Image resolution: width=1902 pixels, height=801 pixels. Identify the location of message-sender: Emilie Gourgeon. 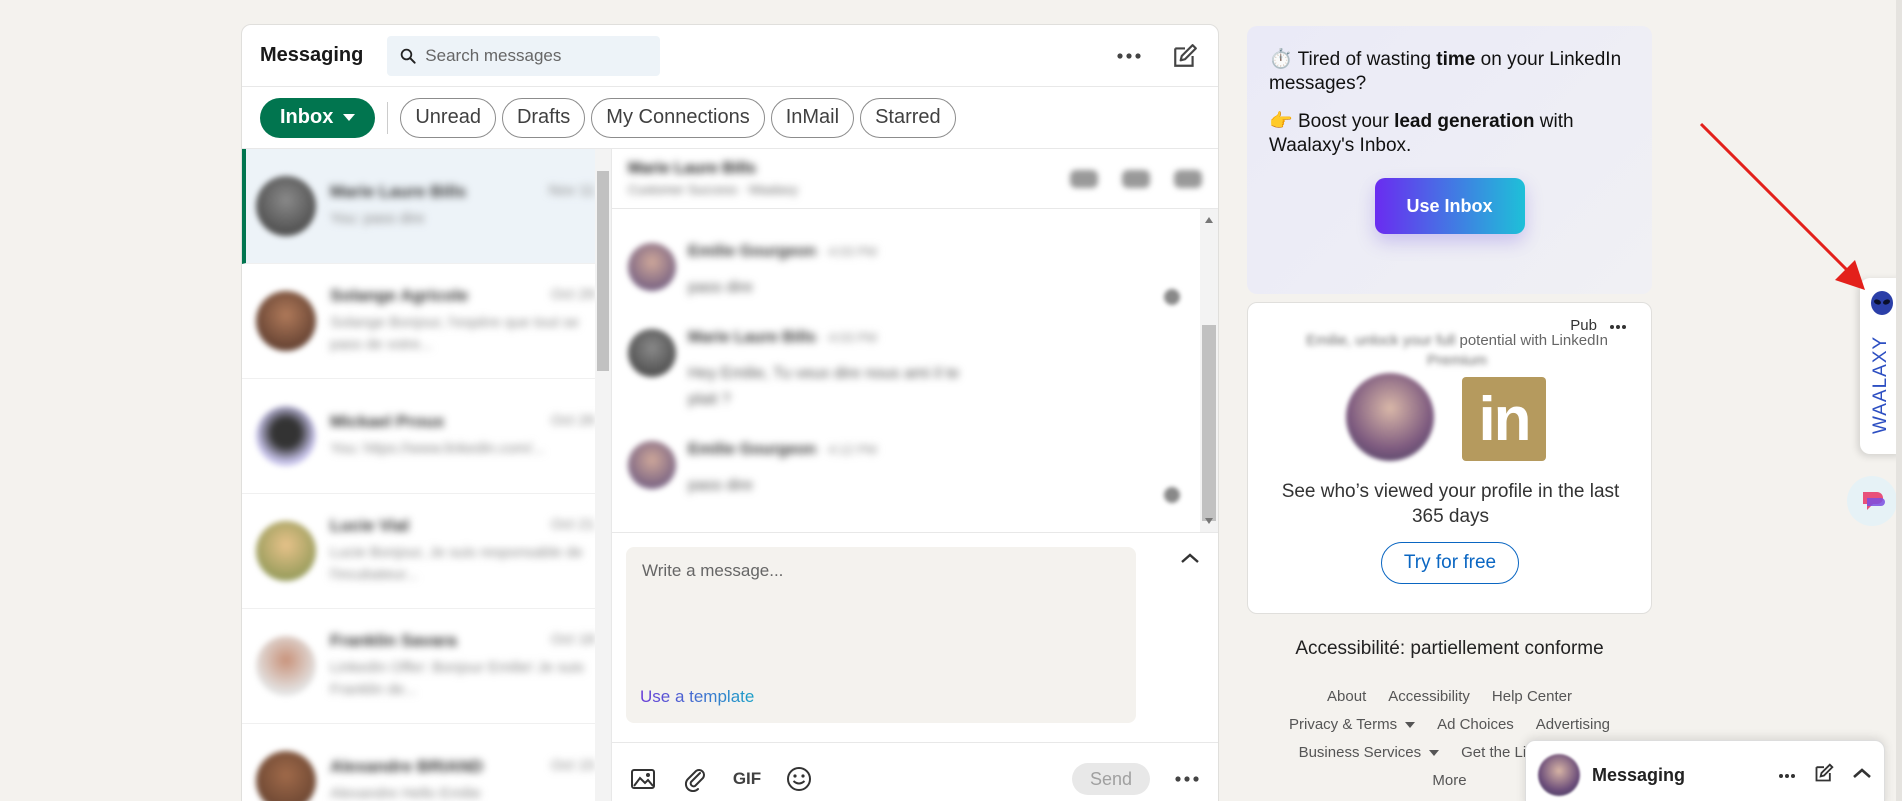
(752, 251).